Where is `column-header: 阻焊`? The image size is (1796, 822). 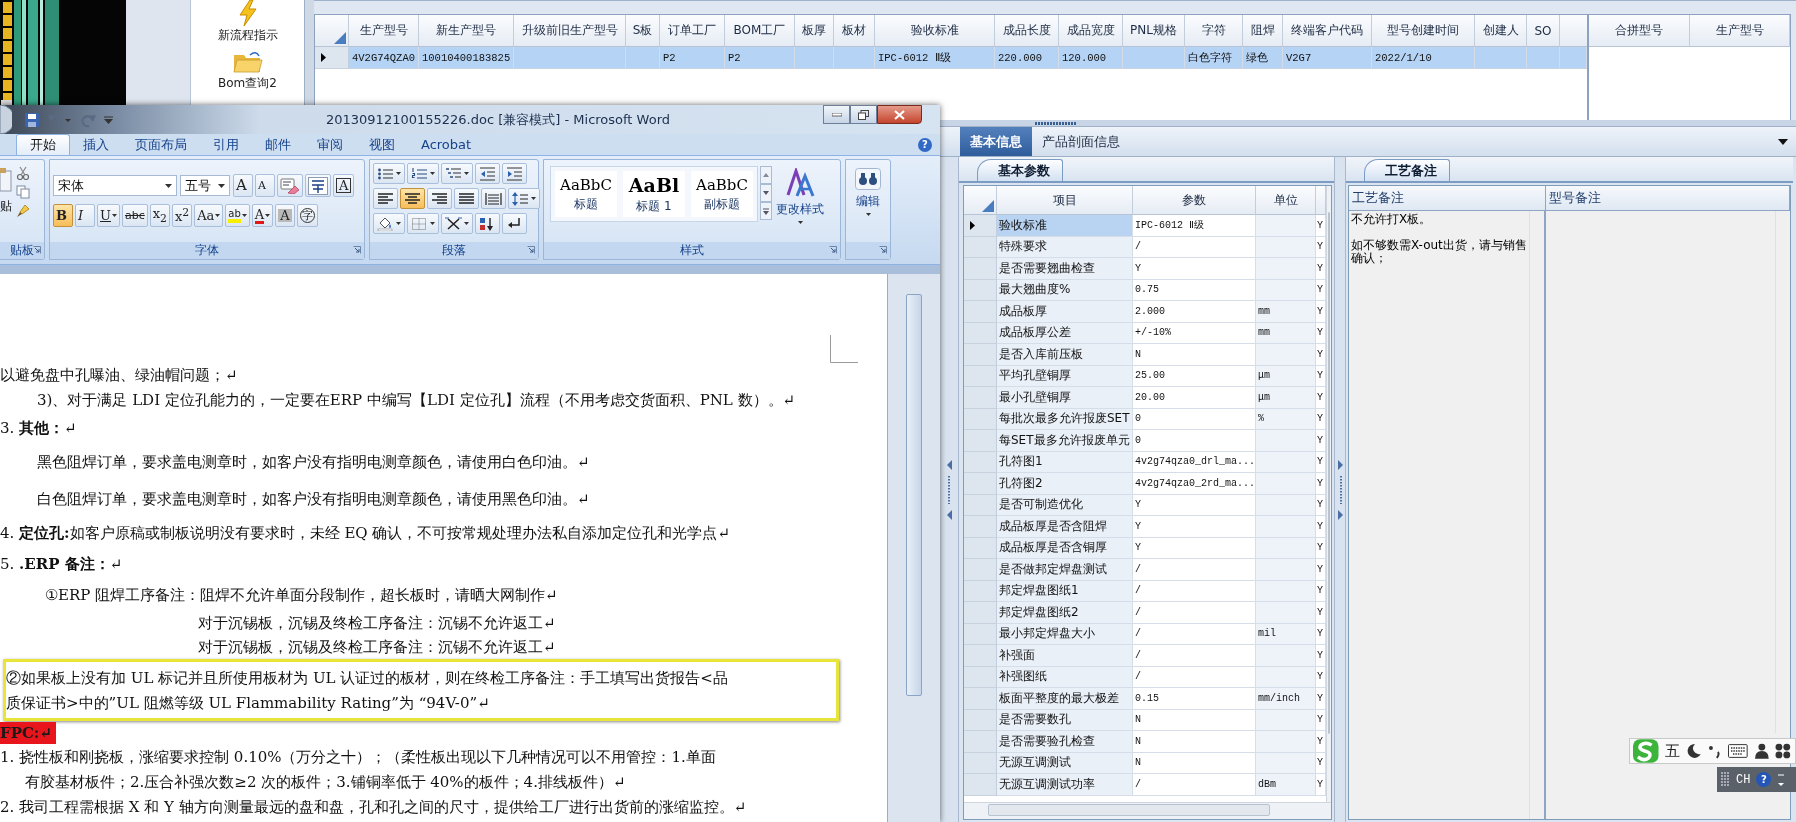 column-header: 阻焊 is located at coordinates (1263, 31).